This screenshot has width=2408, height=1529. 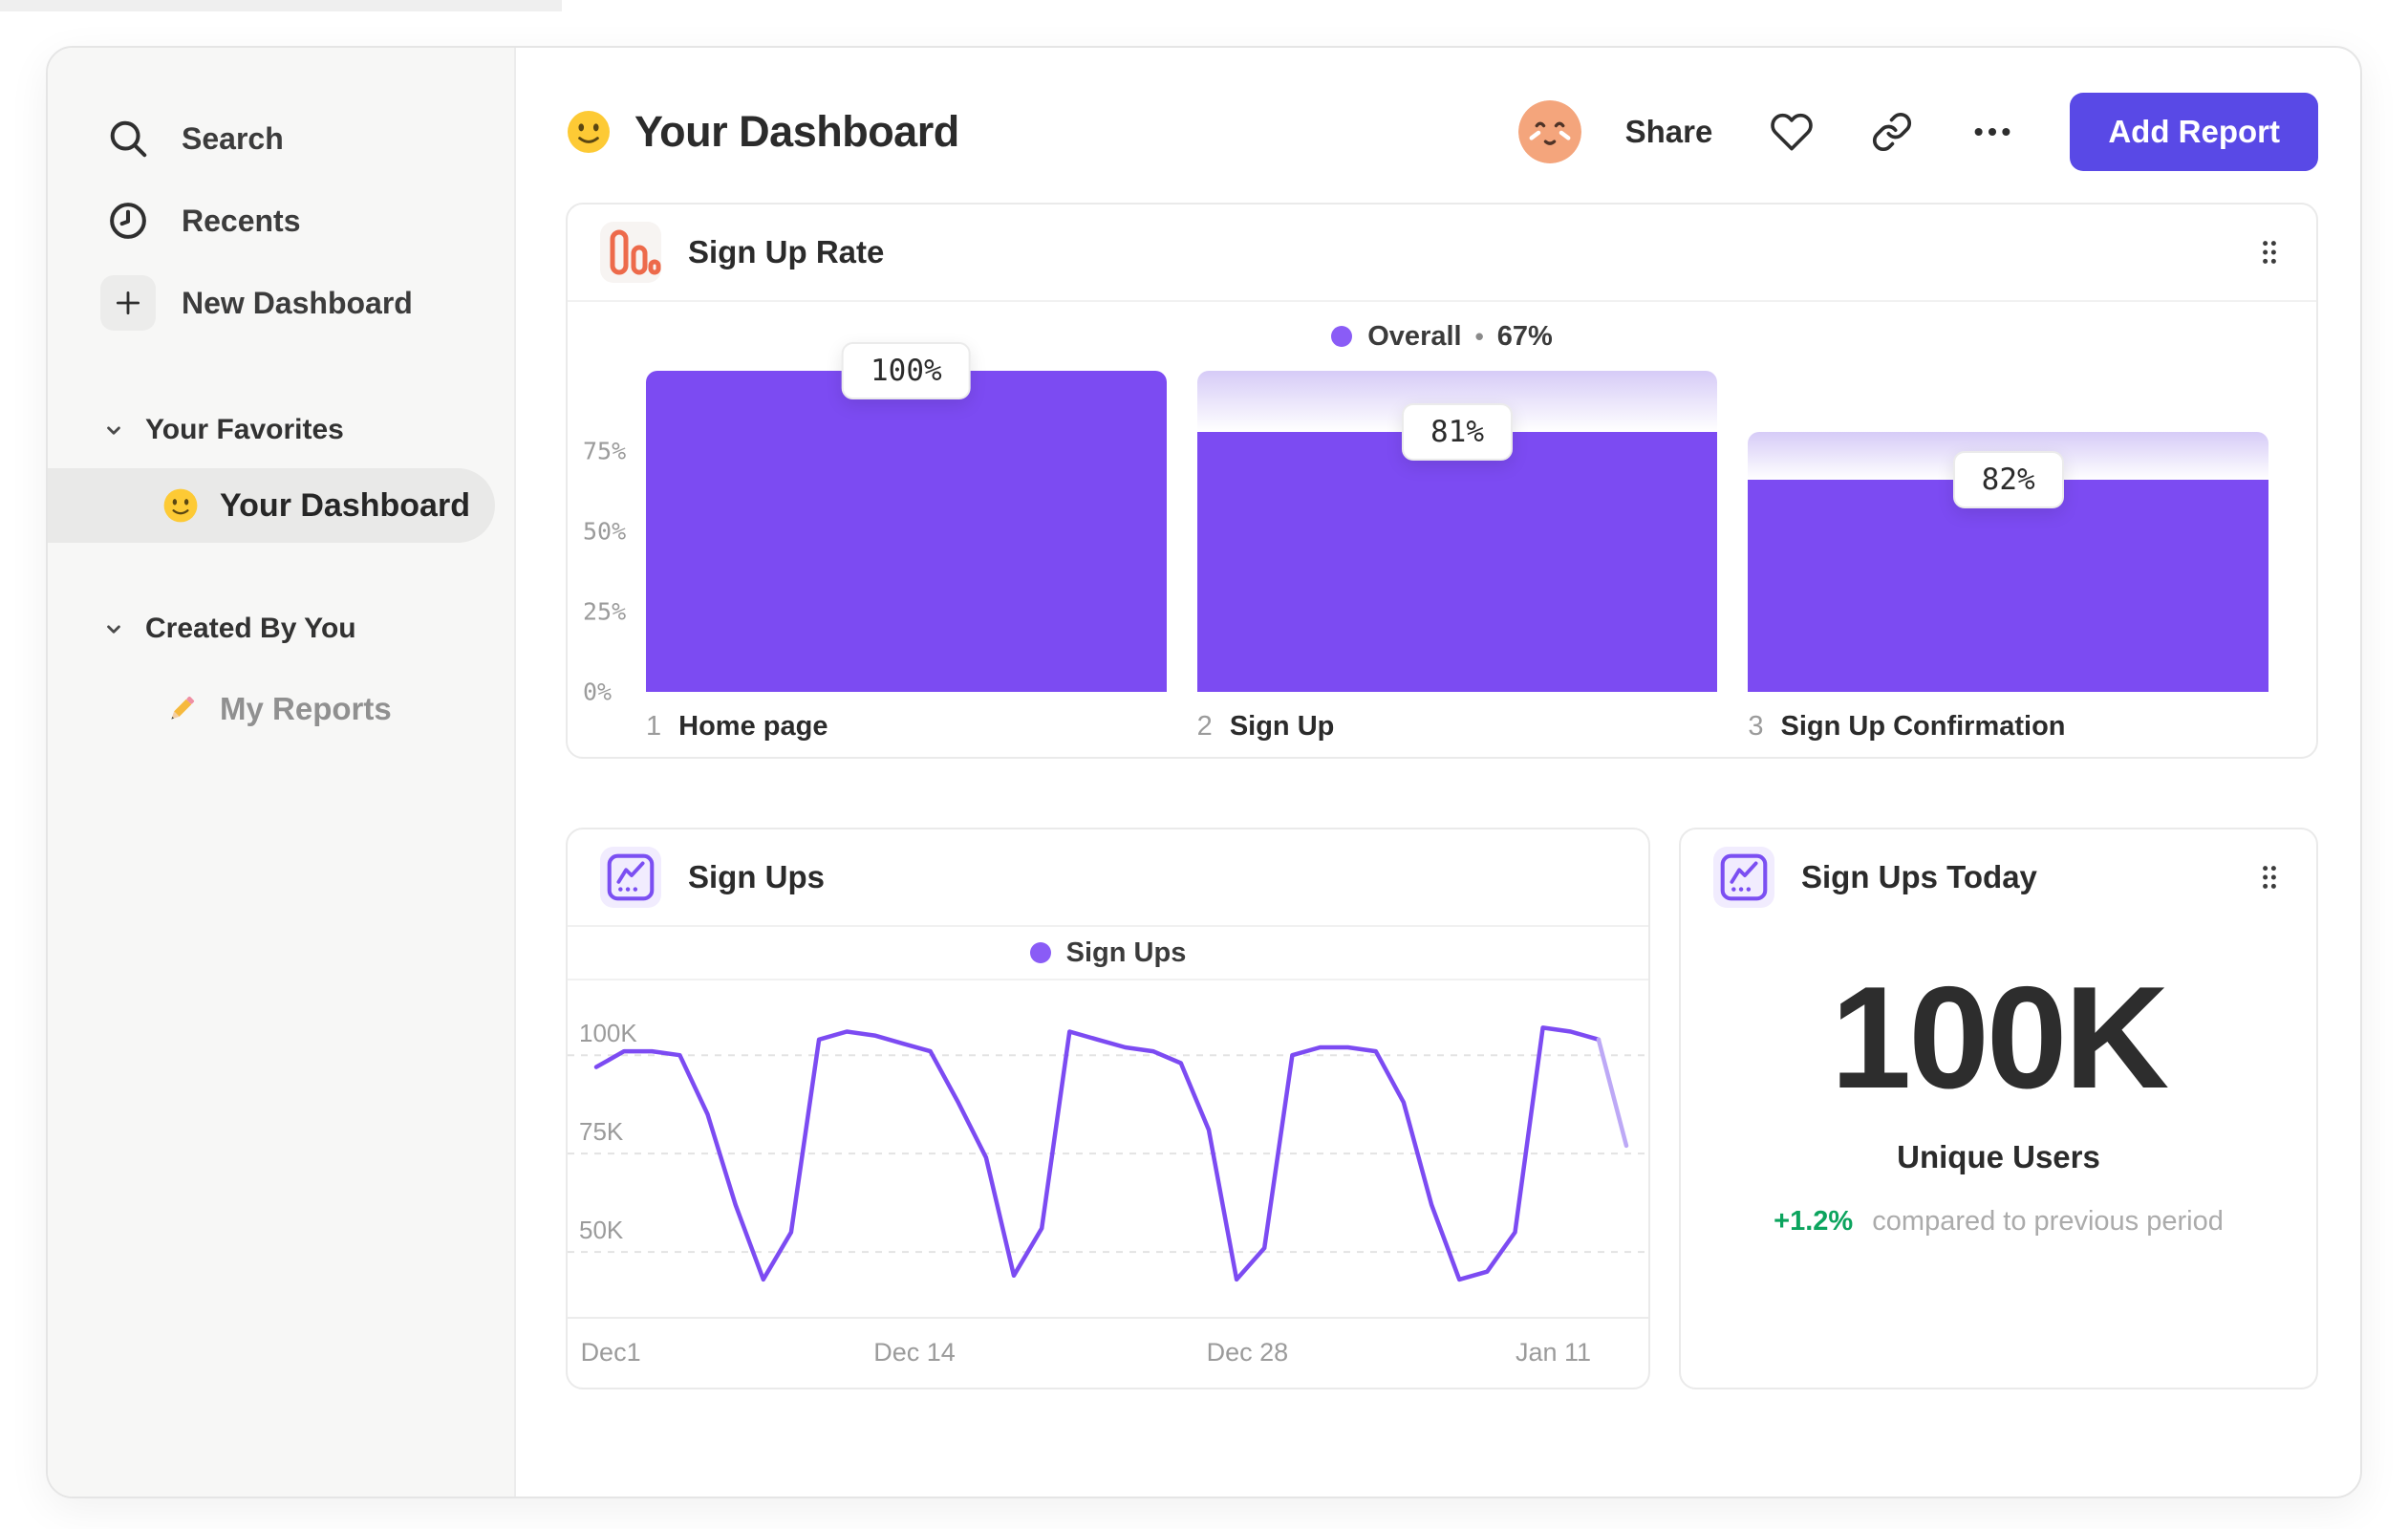 What do you see at coordinates (183, 708) in the screenshot?
I see `pencil-emoji-icon` at bounding box center [183, 708].